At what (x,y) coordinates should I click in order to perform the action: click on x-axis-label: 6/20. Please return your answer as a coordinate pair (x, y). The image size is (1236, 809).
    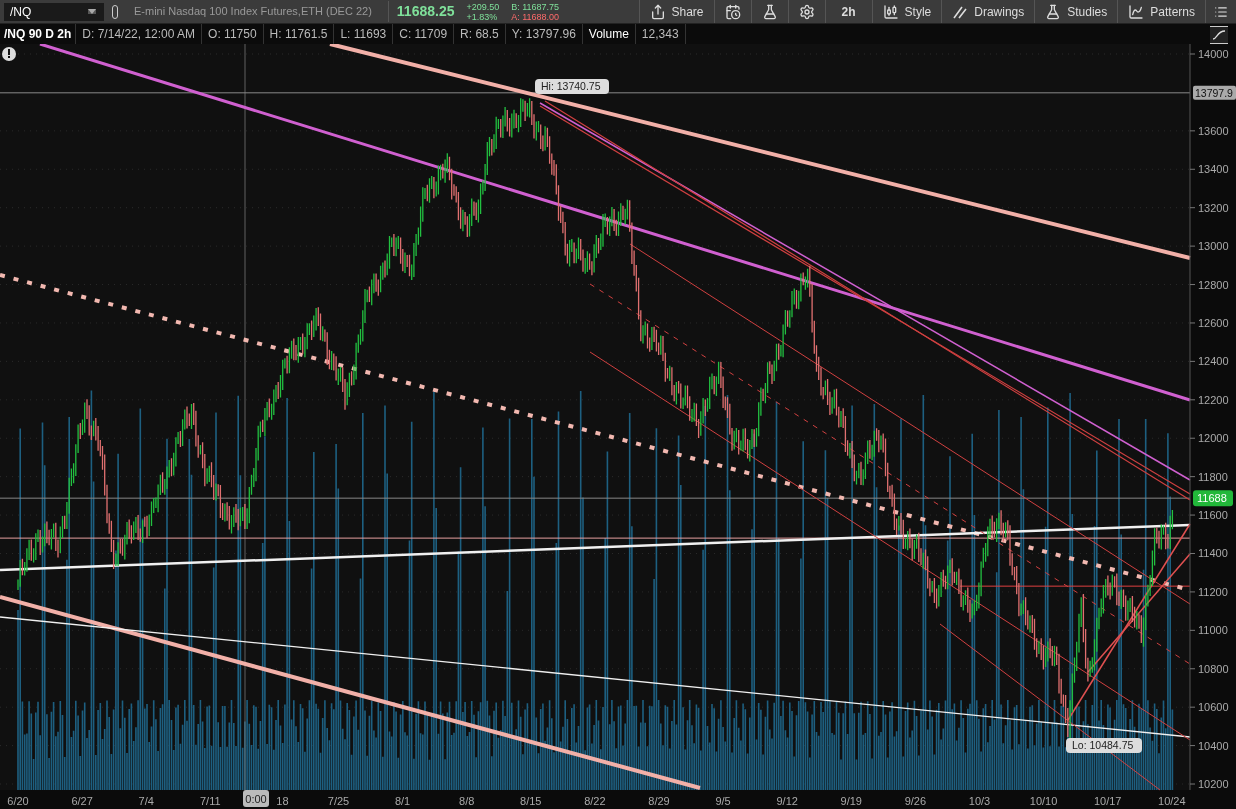
    Looking at the image, I should click on (18, 801).